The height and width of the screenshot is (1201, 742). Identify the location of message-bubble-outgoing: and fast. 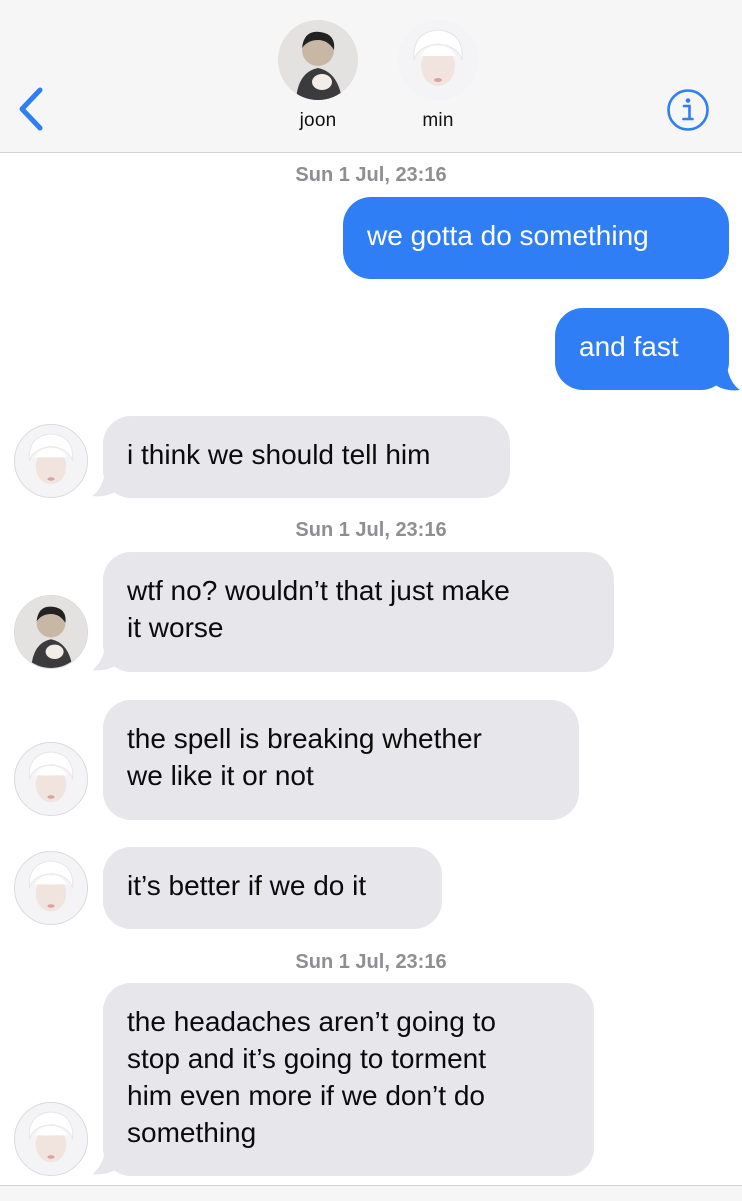
(642, 349).